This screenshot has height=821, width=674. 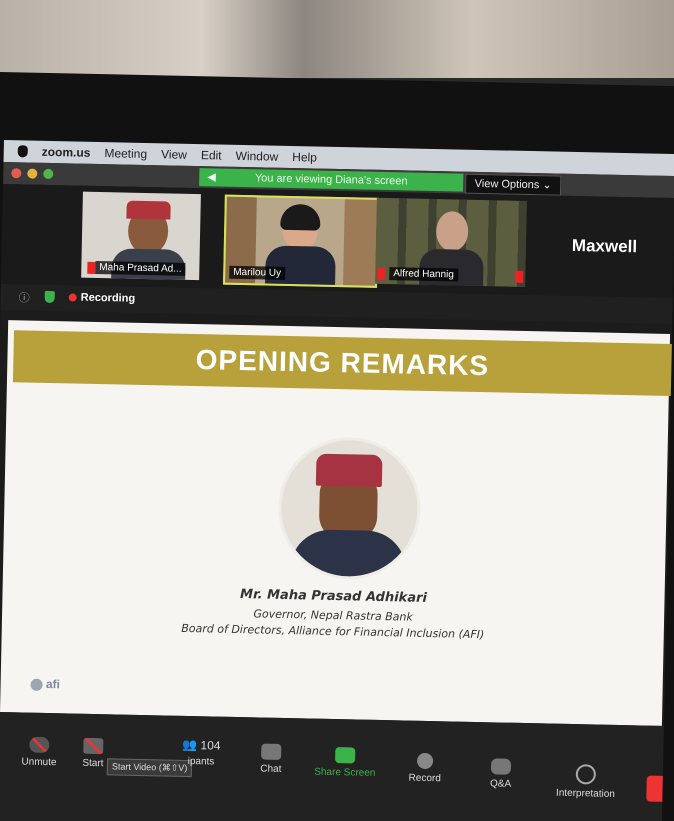 I want to click on menu-meeting: Meeting, so click(x=125, y=153).